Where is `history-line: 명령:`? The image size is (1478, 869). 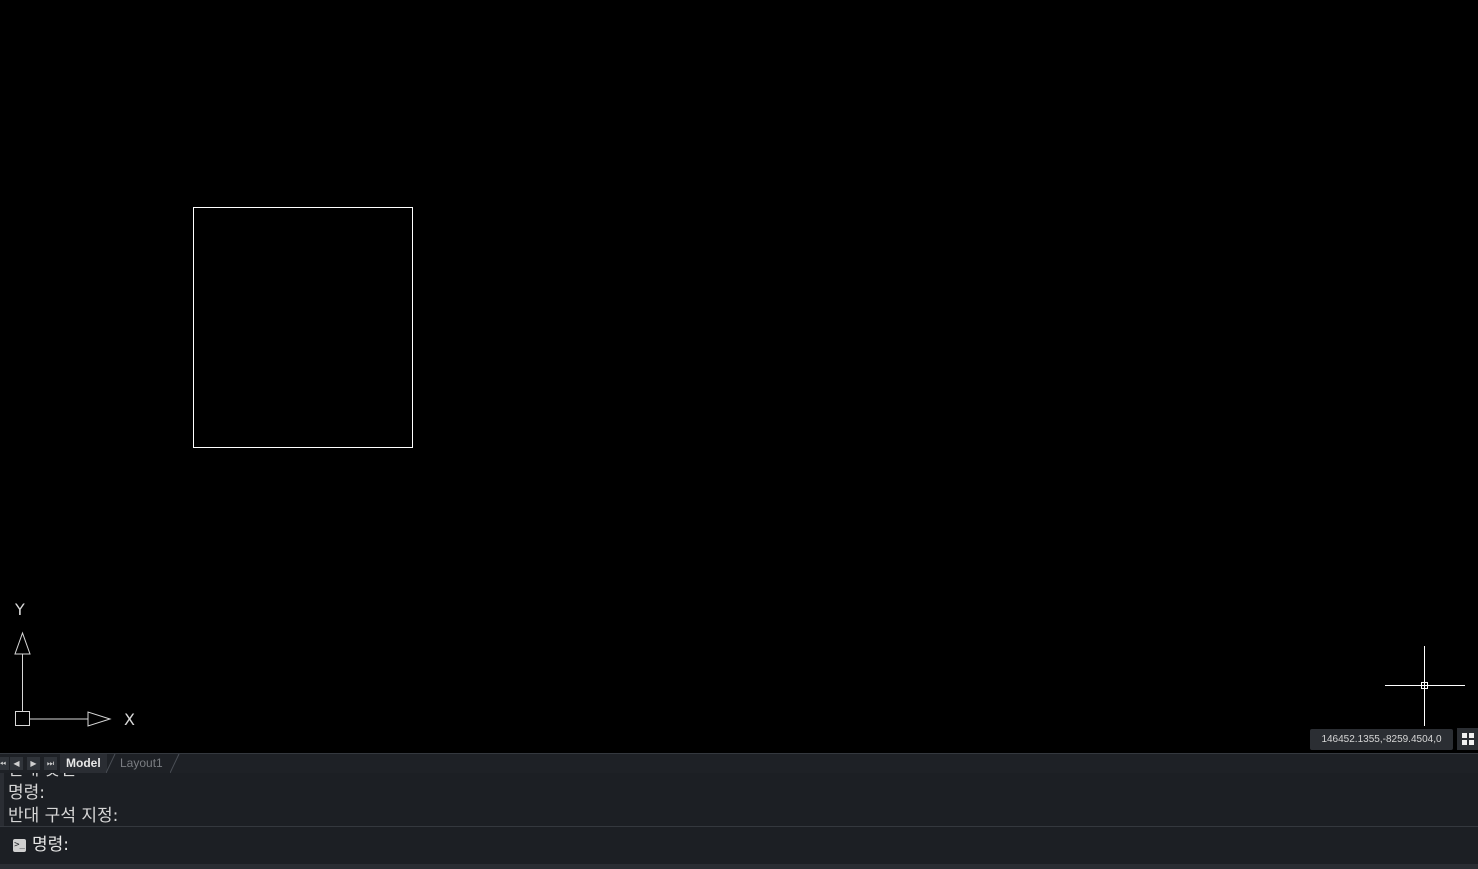 history-line: 명령: is located at coordinates (27, 793).